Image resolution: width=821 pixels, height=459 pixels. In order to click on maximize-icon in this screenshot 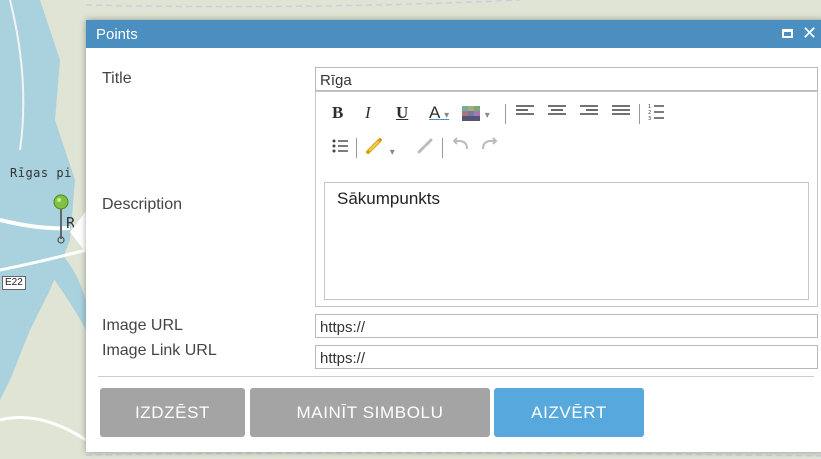, I will do `click(787, 33)`.